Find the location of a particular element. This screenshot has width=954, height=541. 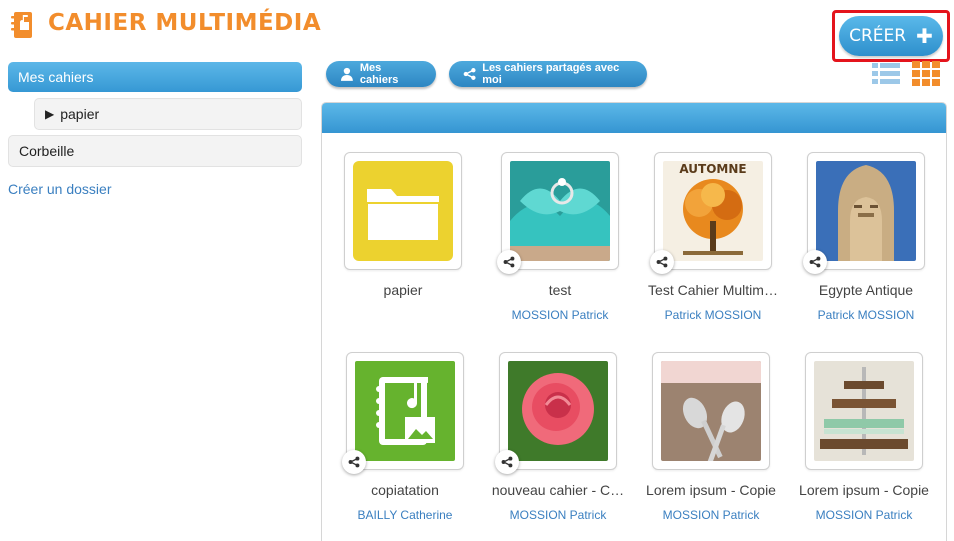

rose-image is located at coordinates (558, 411).